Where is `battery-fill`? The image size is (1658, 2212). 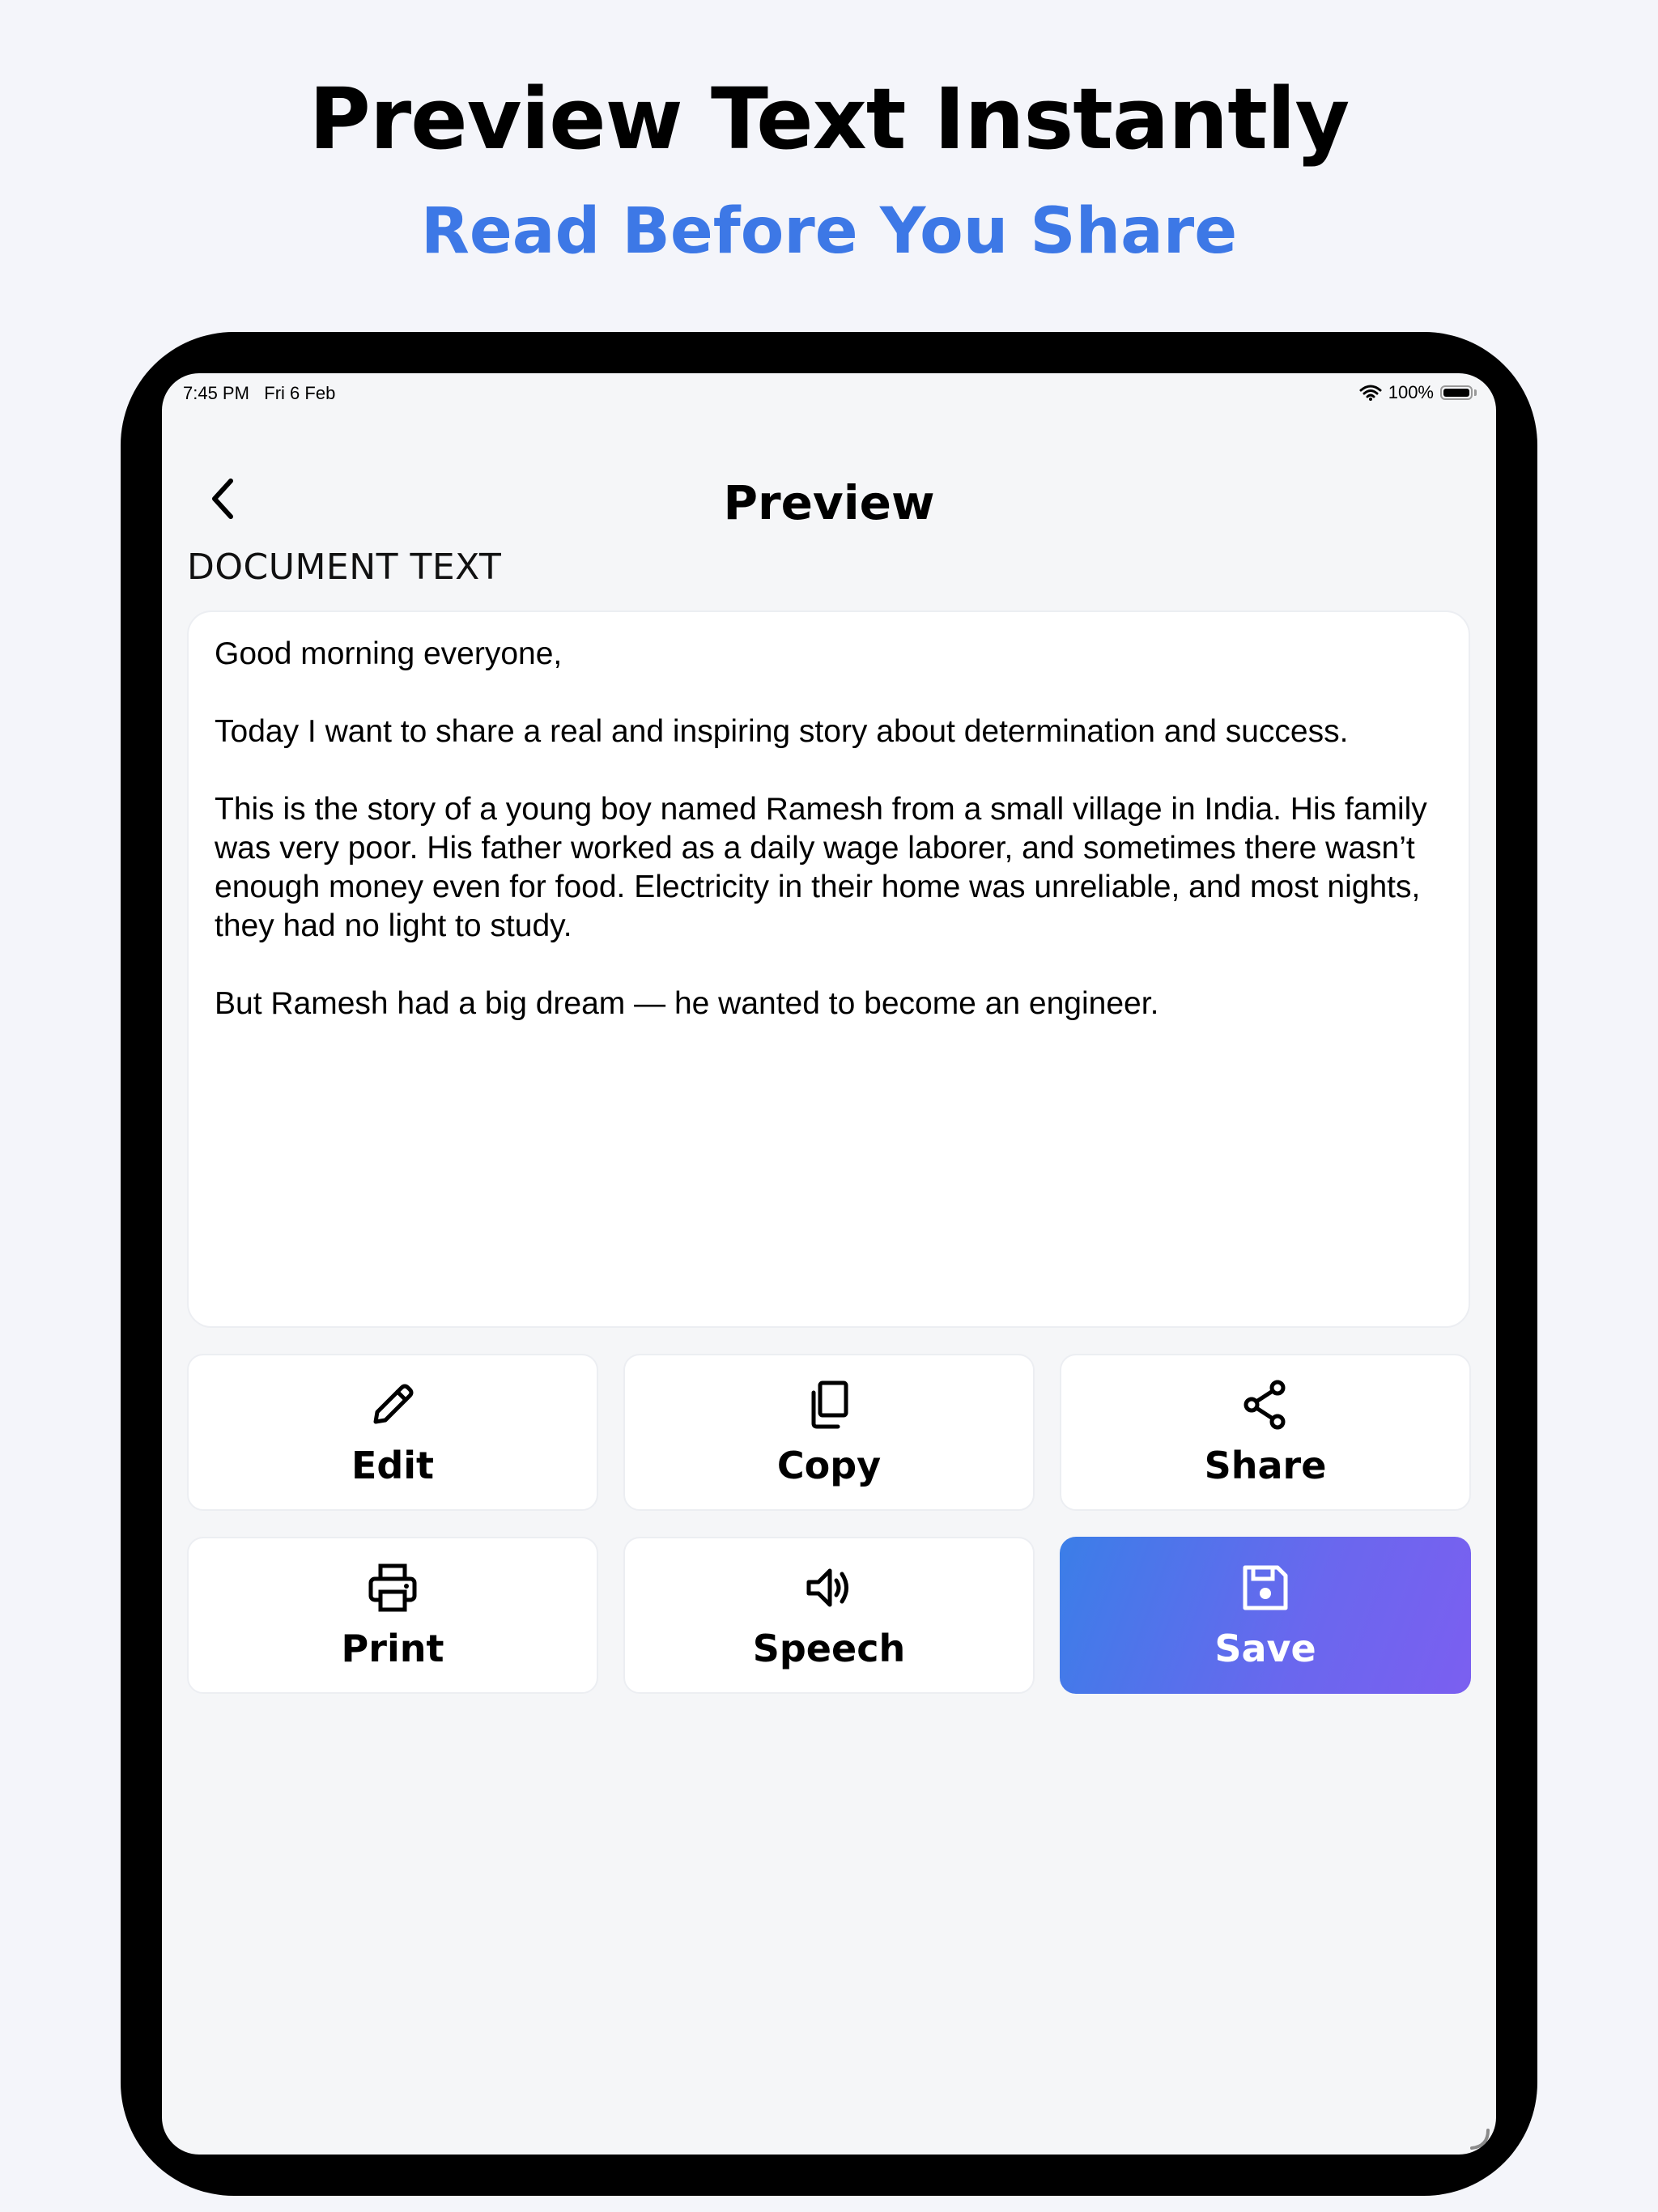 battery-fill is located at coordinates (1456, 393).